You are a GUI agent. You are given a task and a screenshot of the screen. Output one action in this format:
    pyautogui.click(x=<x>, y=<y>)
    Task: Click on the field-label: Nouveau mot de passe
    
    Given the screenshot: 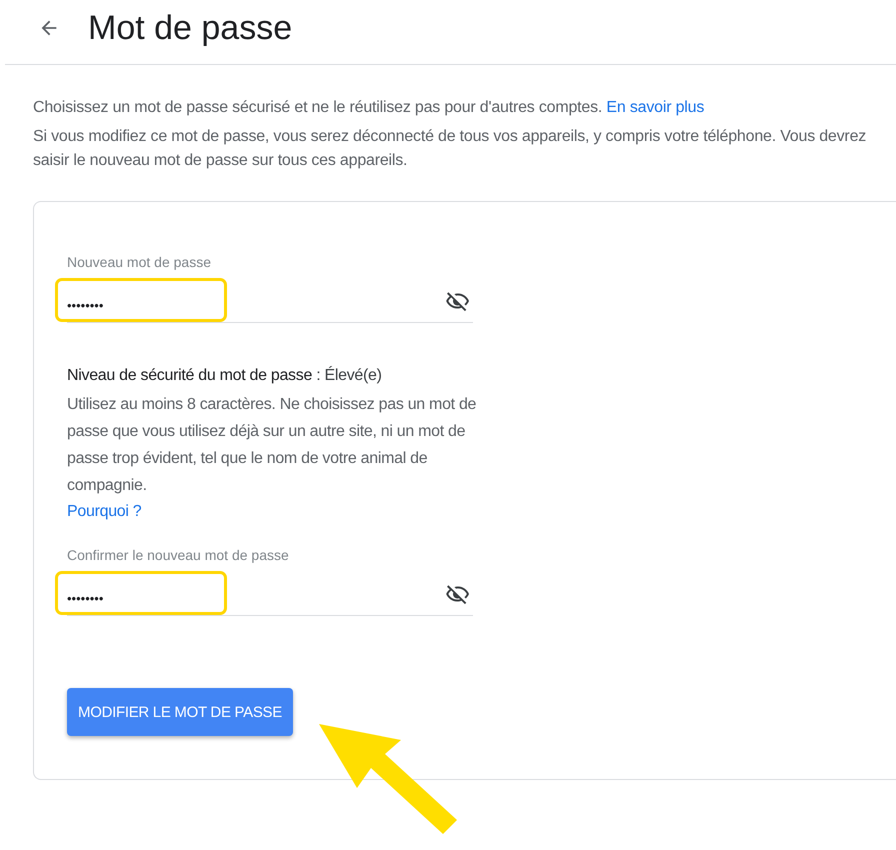 What is the action you would take?
    pyautogui.click(x=139, y=263)
    